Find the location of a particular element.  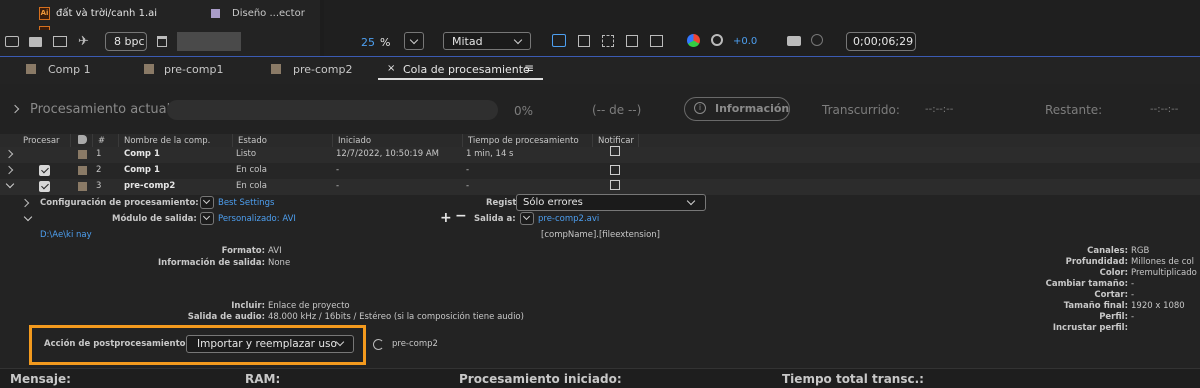

col-number: # is located at coordinates (101, 141).